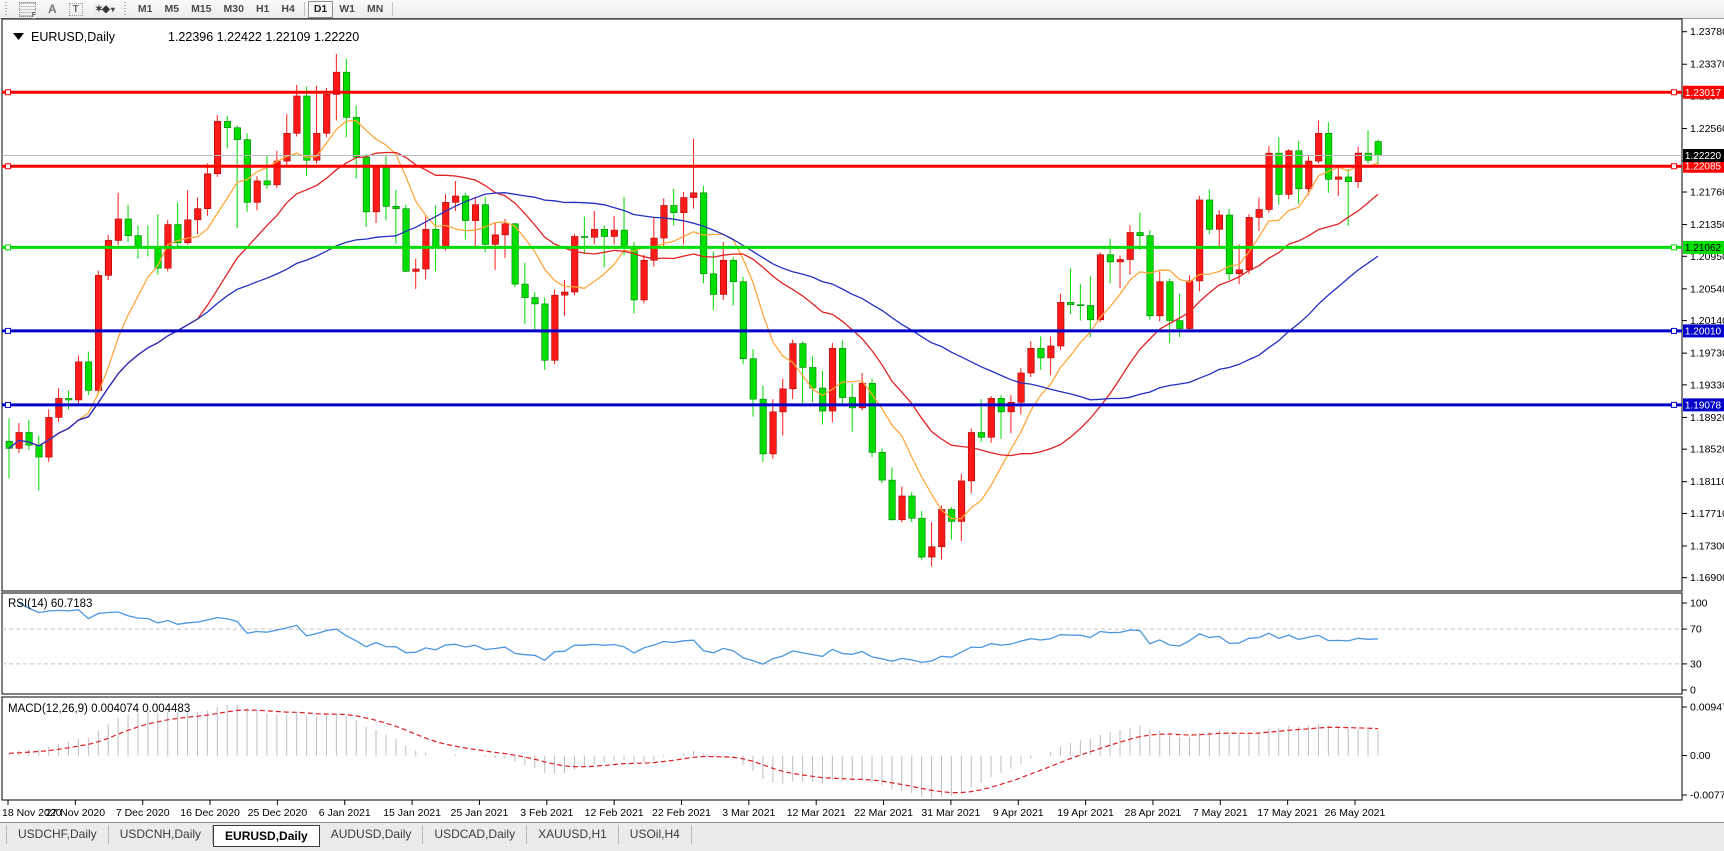  I want to click on date-axis-label: 12 Mar 2021, so click(816, 813).